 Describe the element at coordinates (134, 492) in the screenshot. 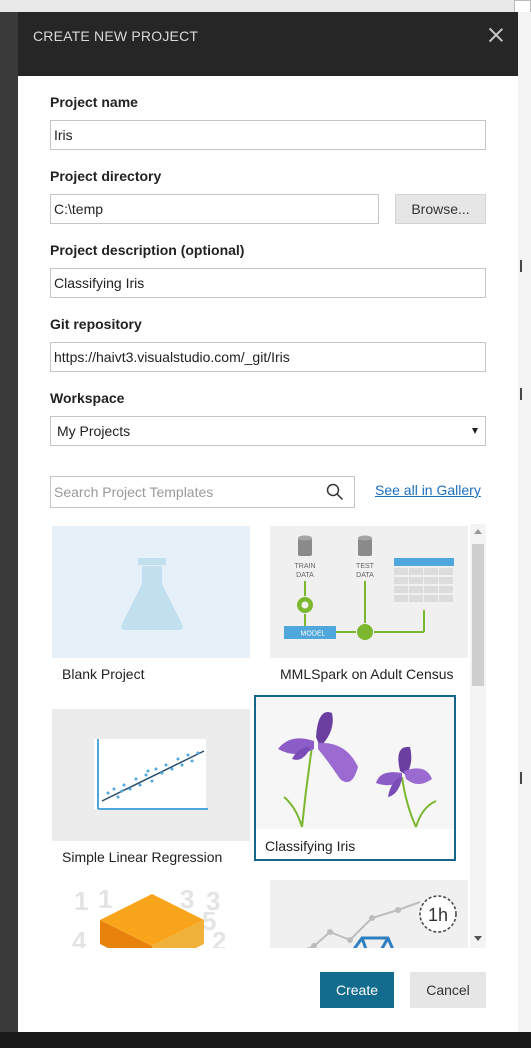

I see `template-search-placeholder: Search Project Templates` at that location.